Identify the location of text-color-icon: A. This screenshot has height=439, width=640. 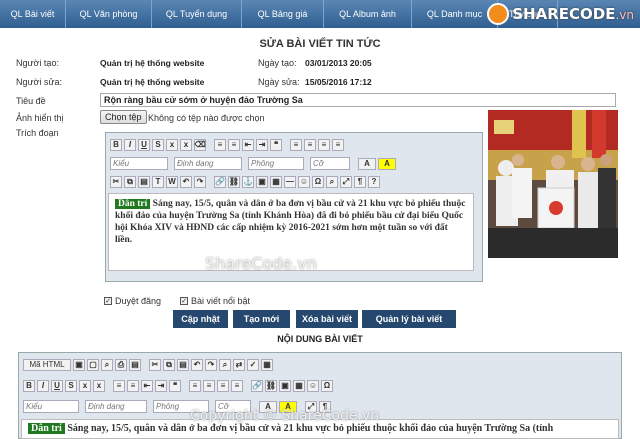
(367, 163).